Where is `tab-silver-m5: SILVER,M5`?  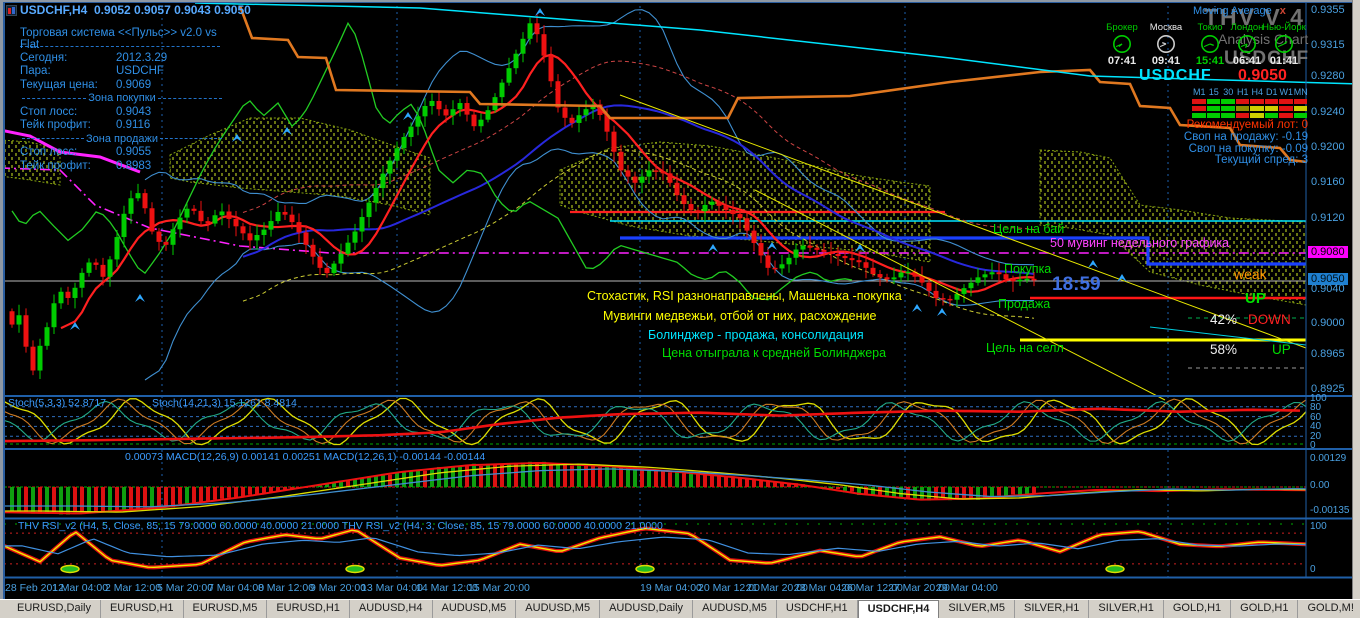
tab-silver-m5: SILVER,M5 is located at coordinates (977, 609).